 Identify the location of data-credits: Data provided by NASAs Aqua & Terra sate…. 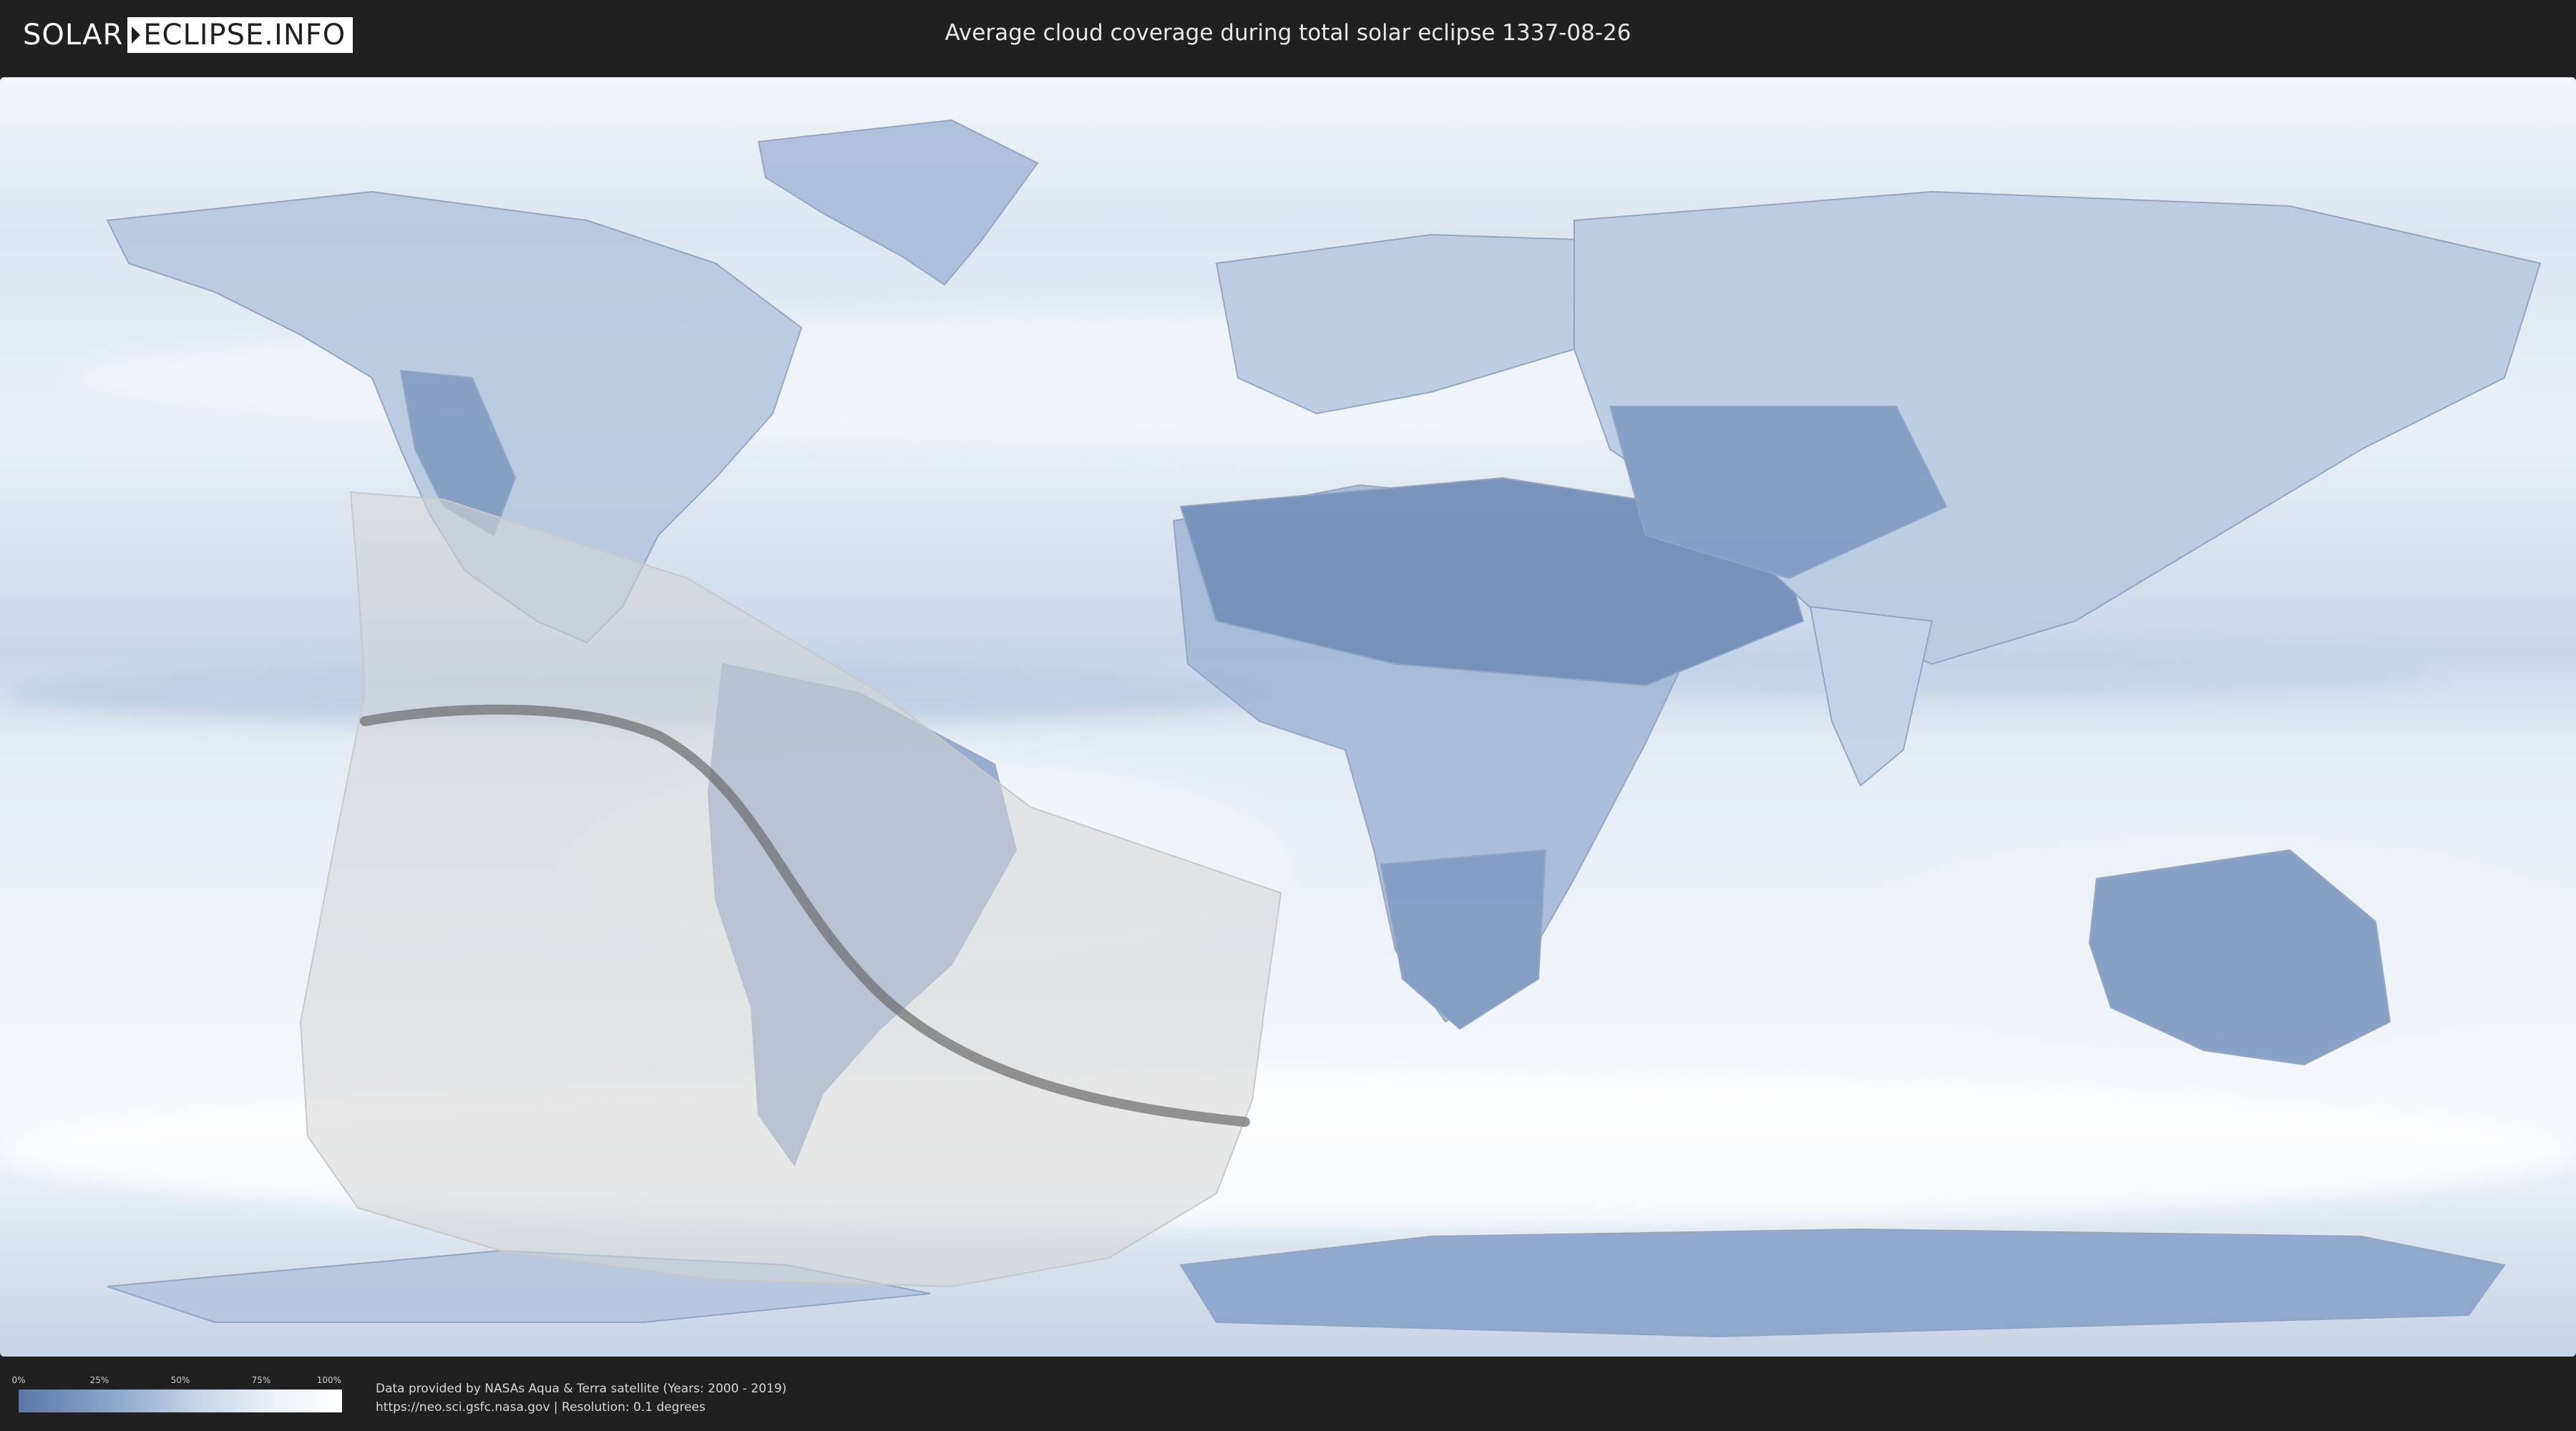
(581, 1398).